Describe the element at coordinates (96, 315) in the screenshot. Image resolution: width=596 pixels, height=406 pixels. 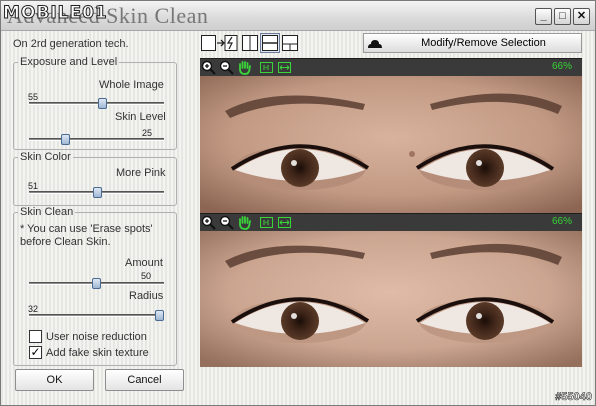
I see `radius-slider-track` at that location.